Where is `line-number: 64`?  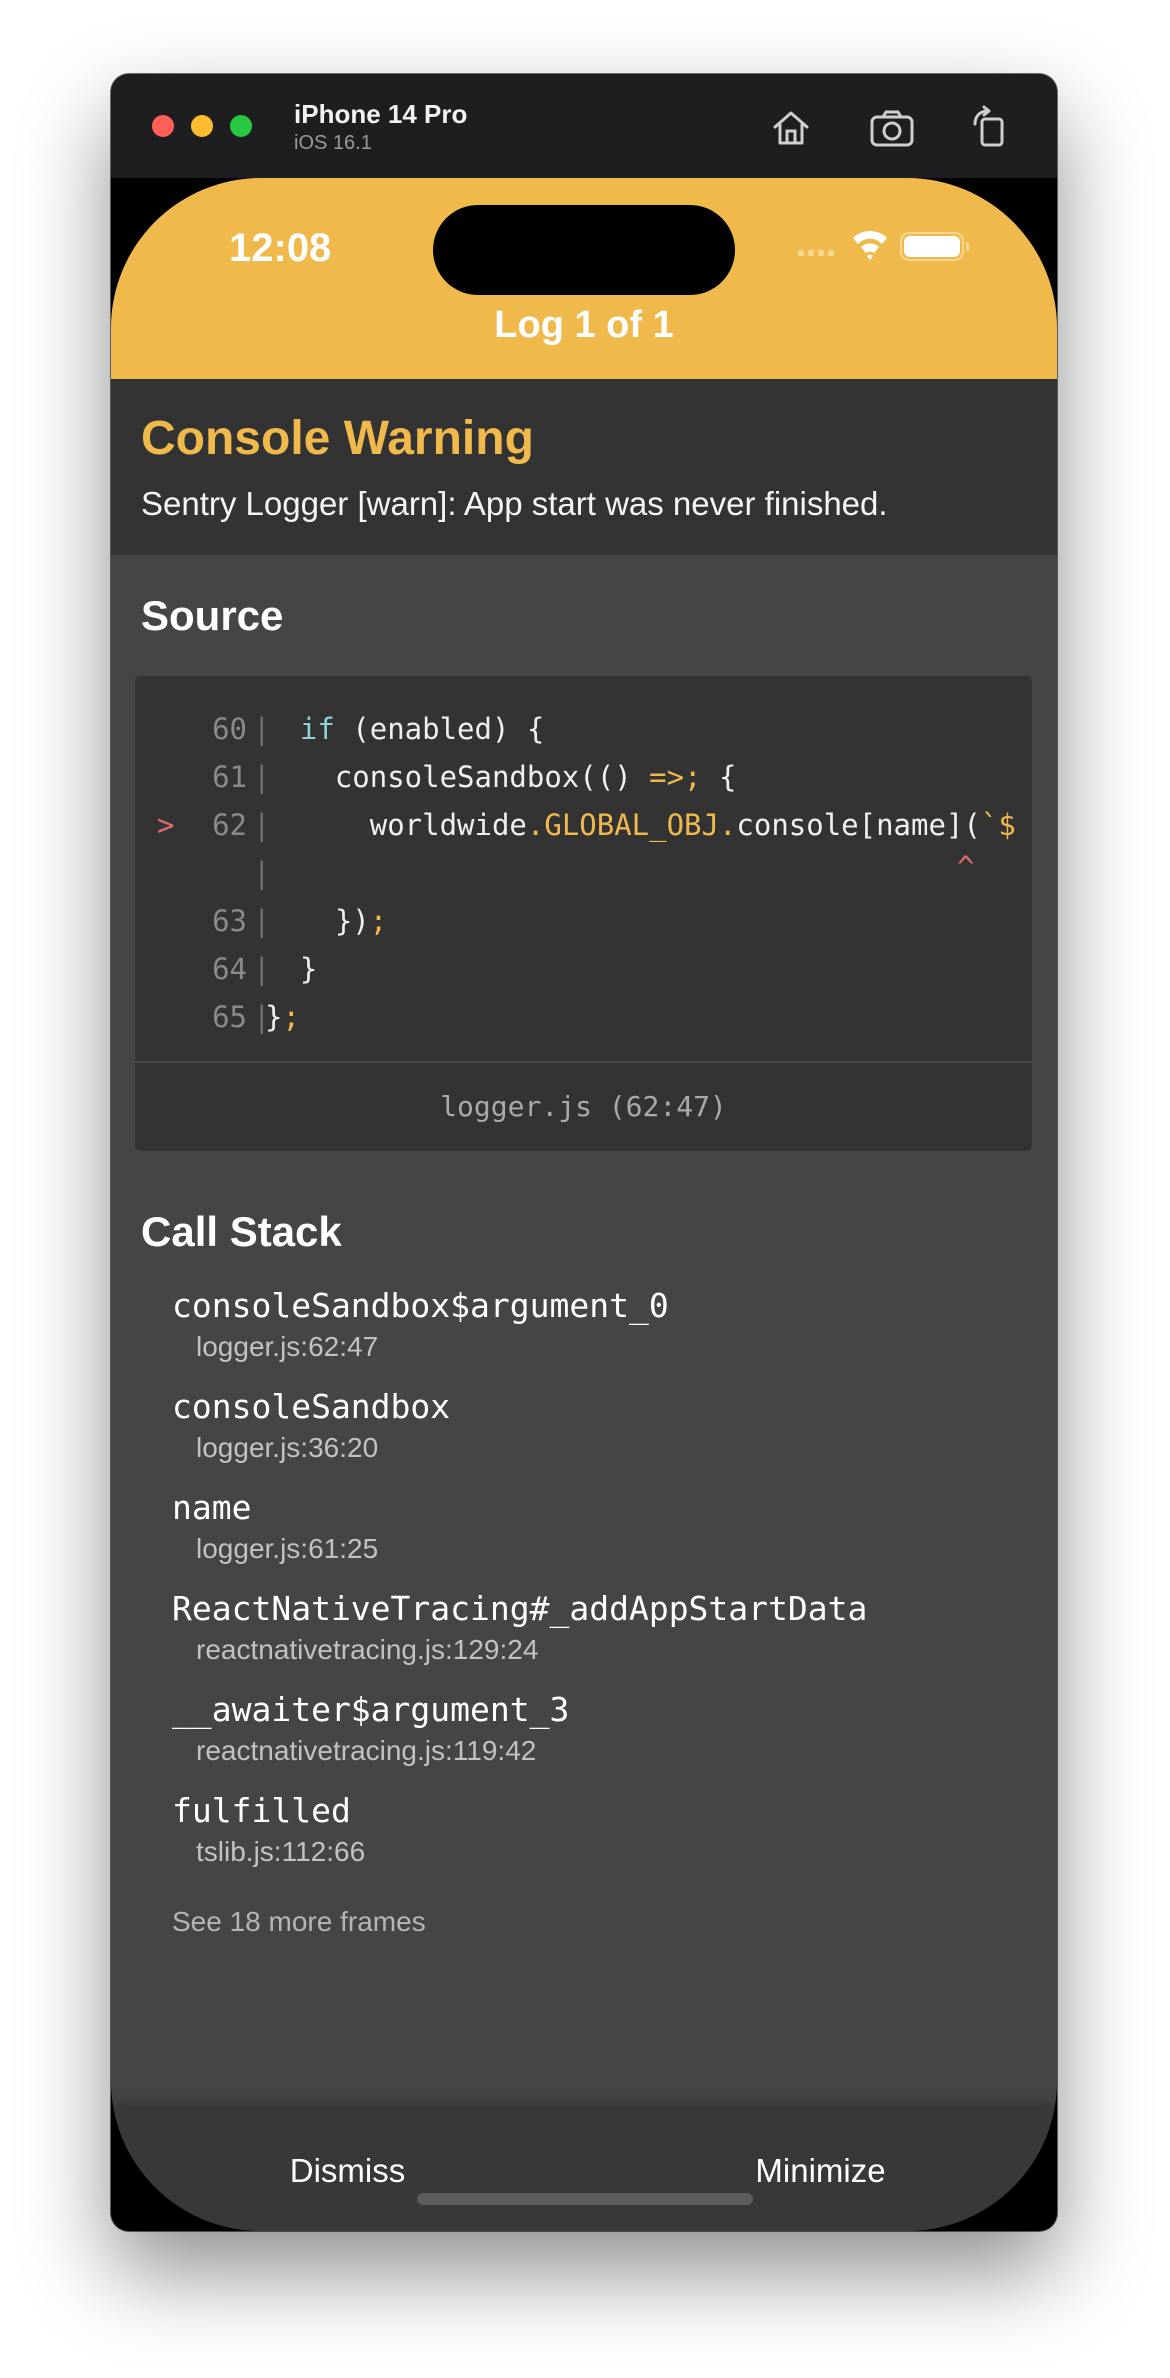 line-number: 64 is located at coordinates (229, 969).